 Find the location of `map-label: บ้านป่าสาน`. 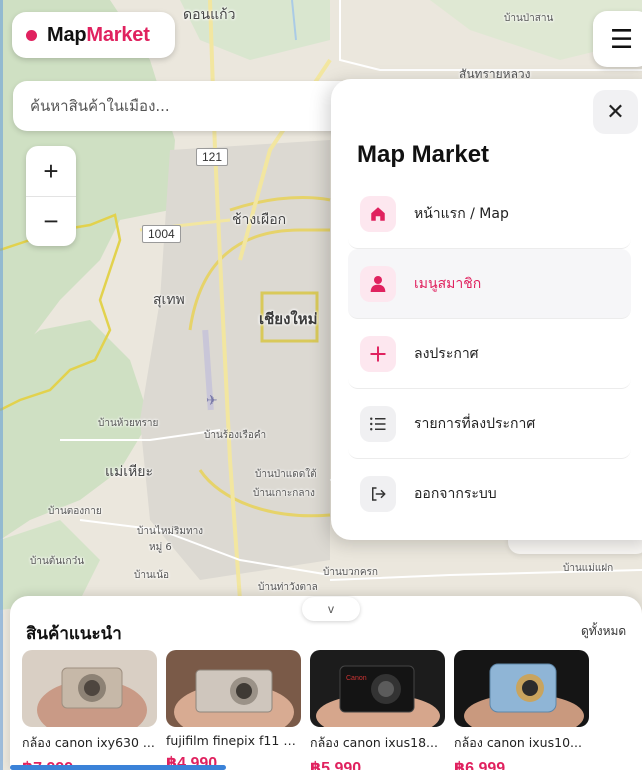

map-label: บ้านป่าสาน is located at coordinates (529, 18).